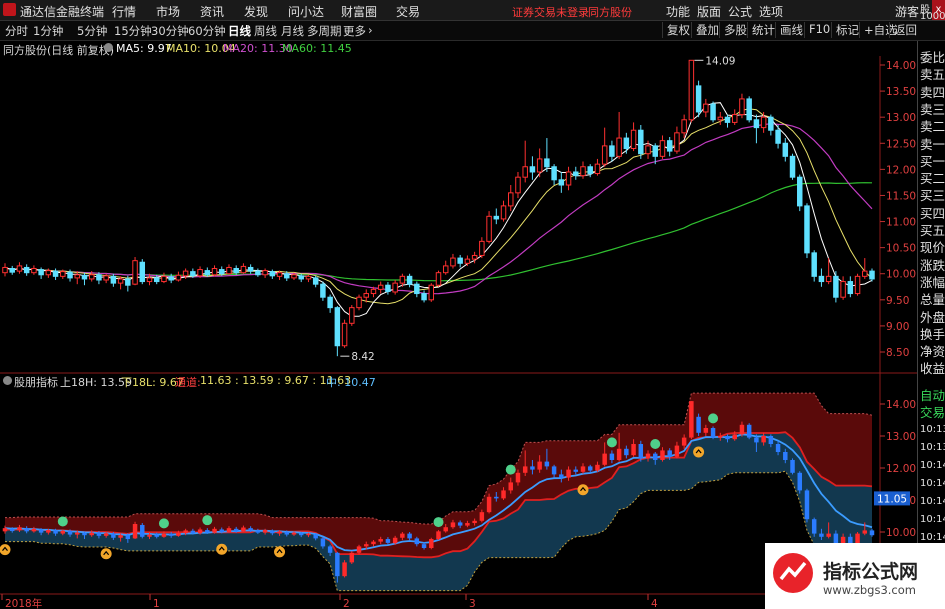  What do you see at coordinates (170, 31) in the screenshot?
I see `period-30min: 30分钟` at bounding box center [170, 31].